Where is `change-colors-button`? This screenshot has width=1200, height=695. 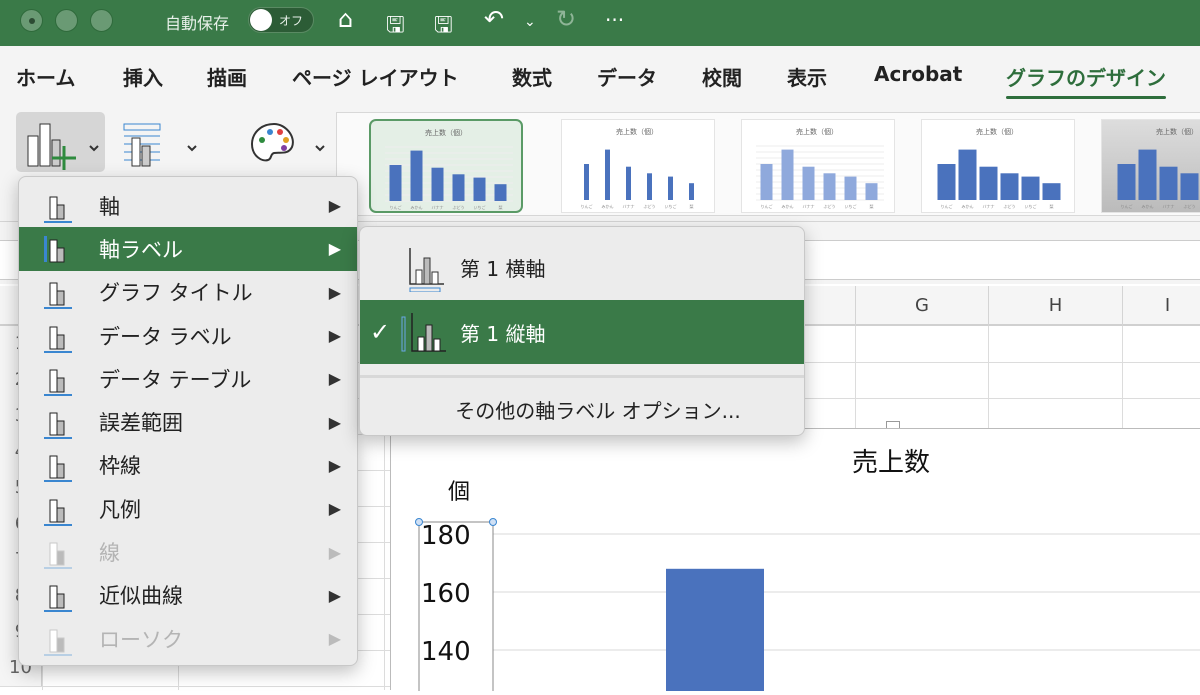
change-colors-button is located at coordinates (287, 142).